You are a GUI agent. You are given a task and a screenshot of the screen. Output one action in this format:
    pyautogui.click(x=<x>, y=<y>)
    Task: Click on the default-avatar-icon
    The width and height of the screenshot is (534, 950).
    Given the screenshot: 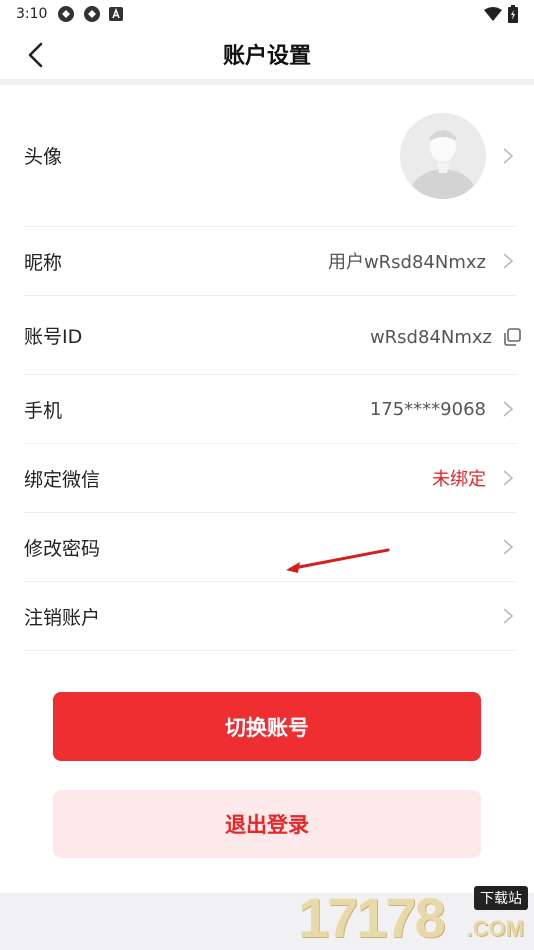 What is the action you would take?
    pyautogui.click(x=443, y=155)
    